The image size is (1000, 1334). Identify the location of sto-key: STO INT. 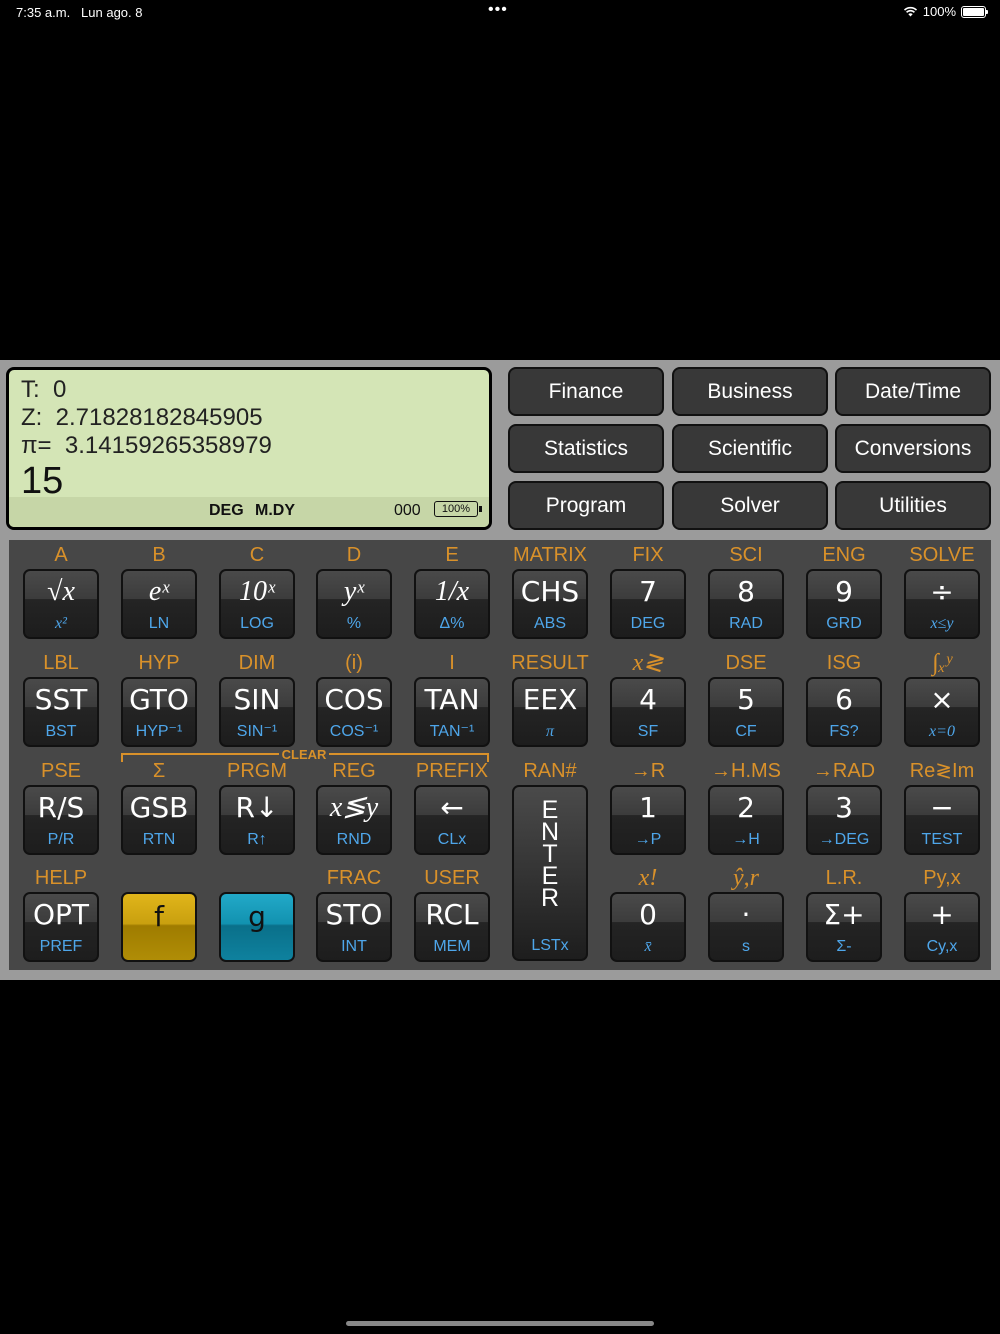
(354, 927).